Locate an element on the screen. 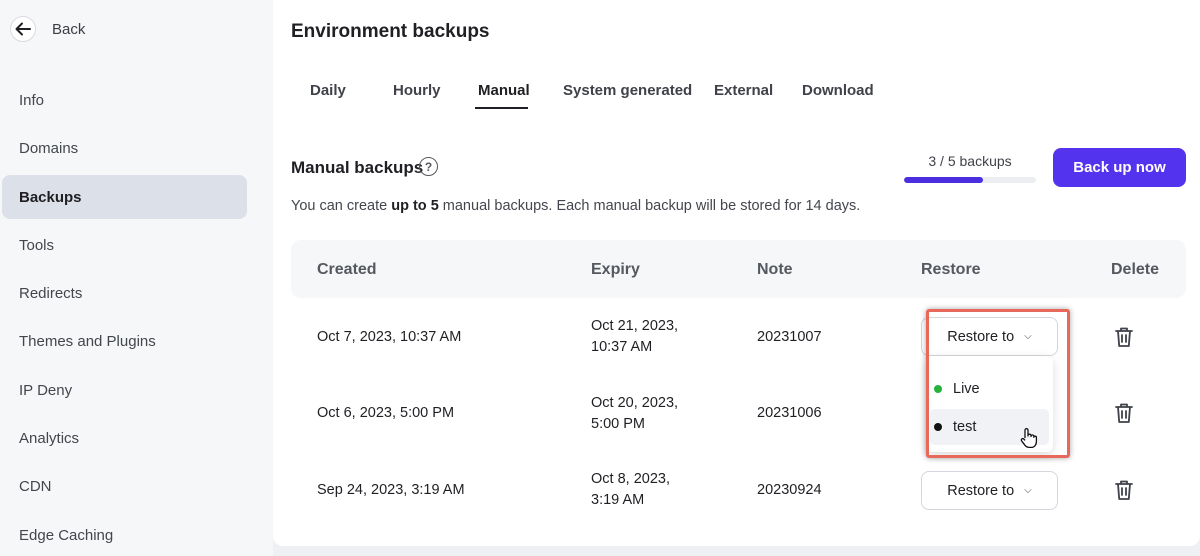 This screenshot has width=1200, height=556. back-label: Back is located at coordinates (69, 29).